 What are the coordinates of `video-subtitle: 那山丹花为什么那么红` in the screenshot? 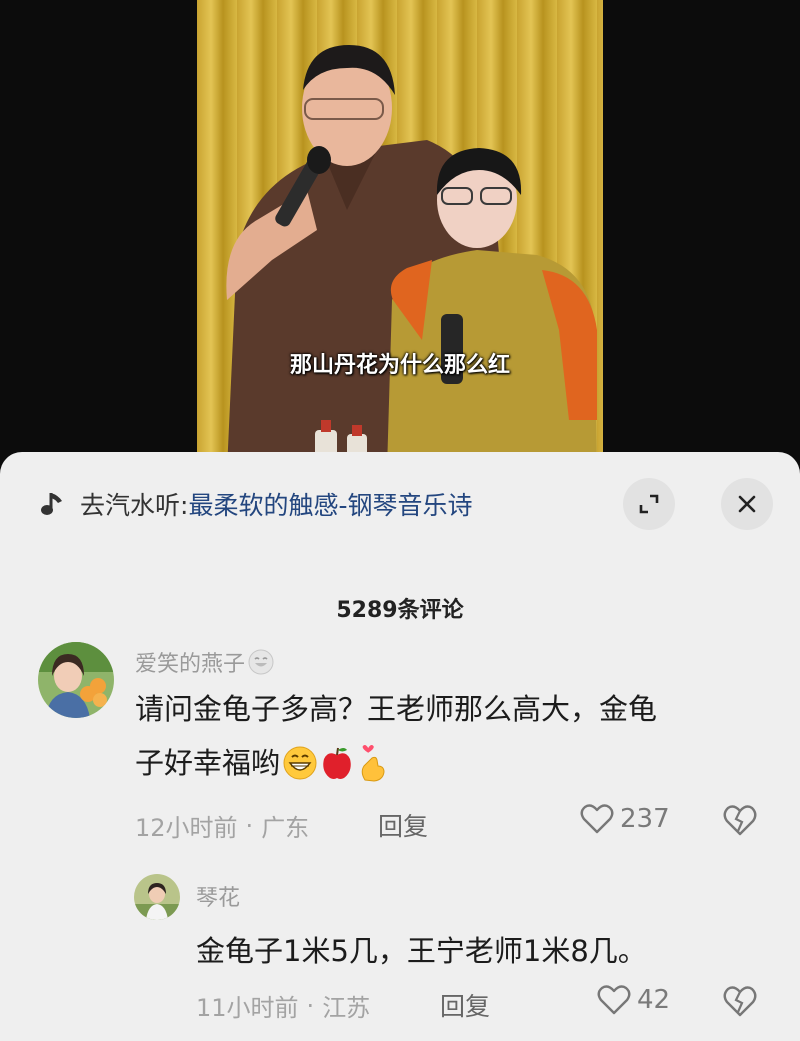 It's located at (399, 365).